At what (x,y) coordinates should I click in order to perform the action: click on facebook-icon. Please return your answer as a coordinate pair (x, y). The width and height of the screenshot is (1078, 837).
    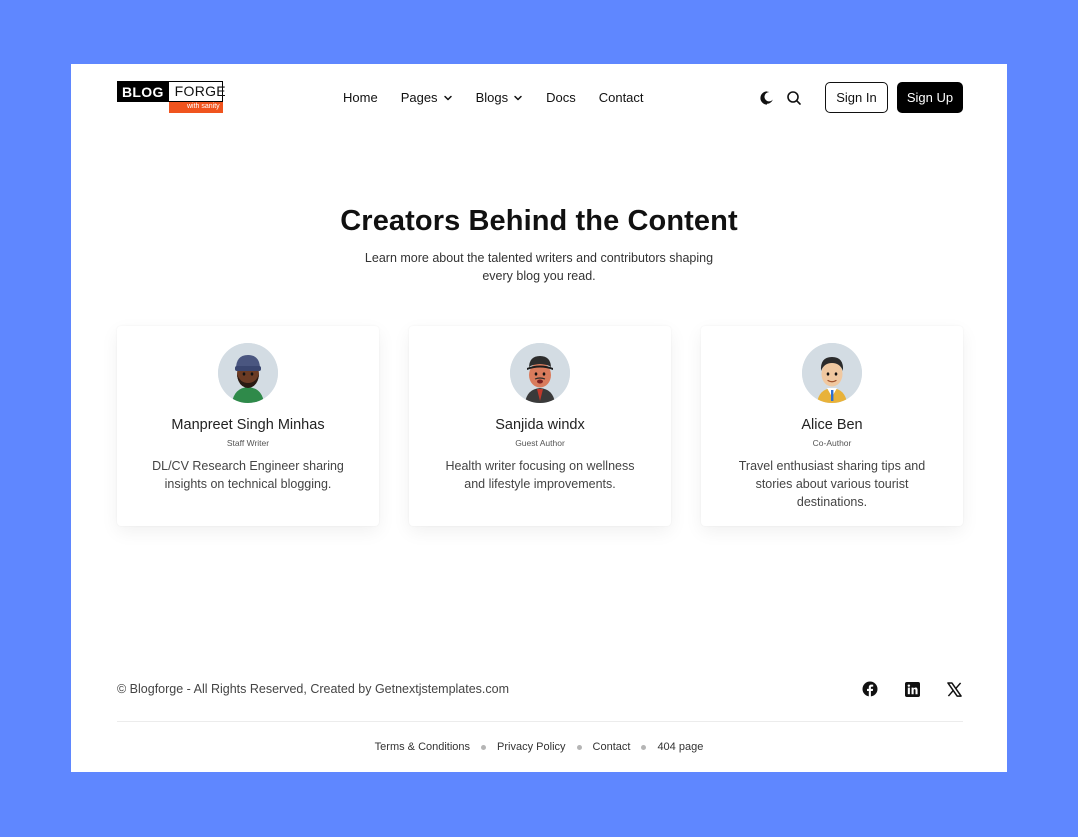
    Looking at the image, I should click on (870, 689).